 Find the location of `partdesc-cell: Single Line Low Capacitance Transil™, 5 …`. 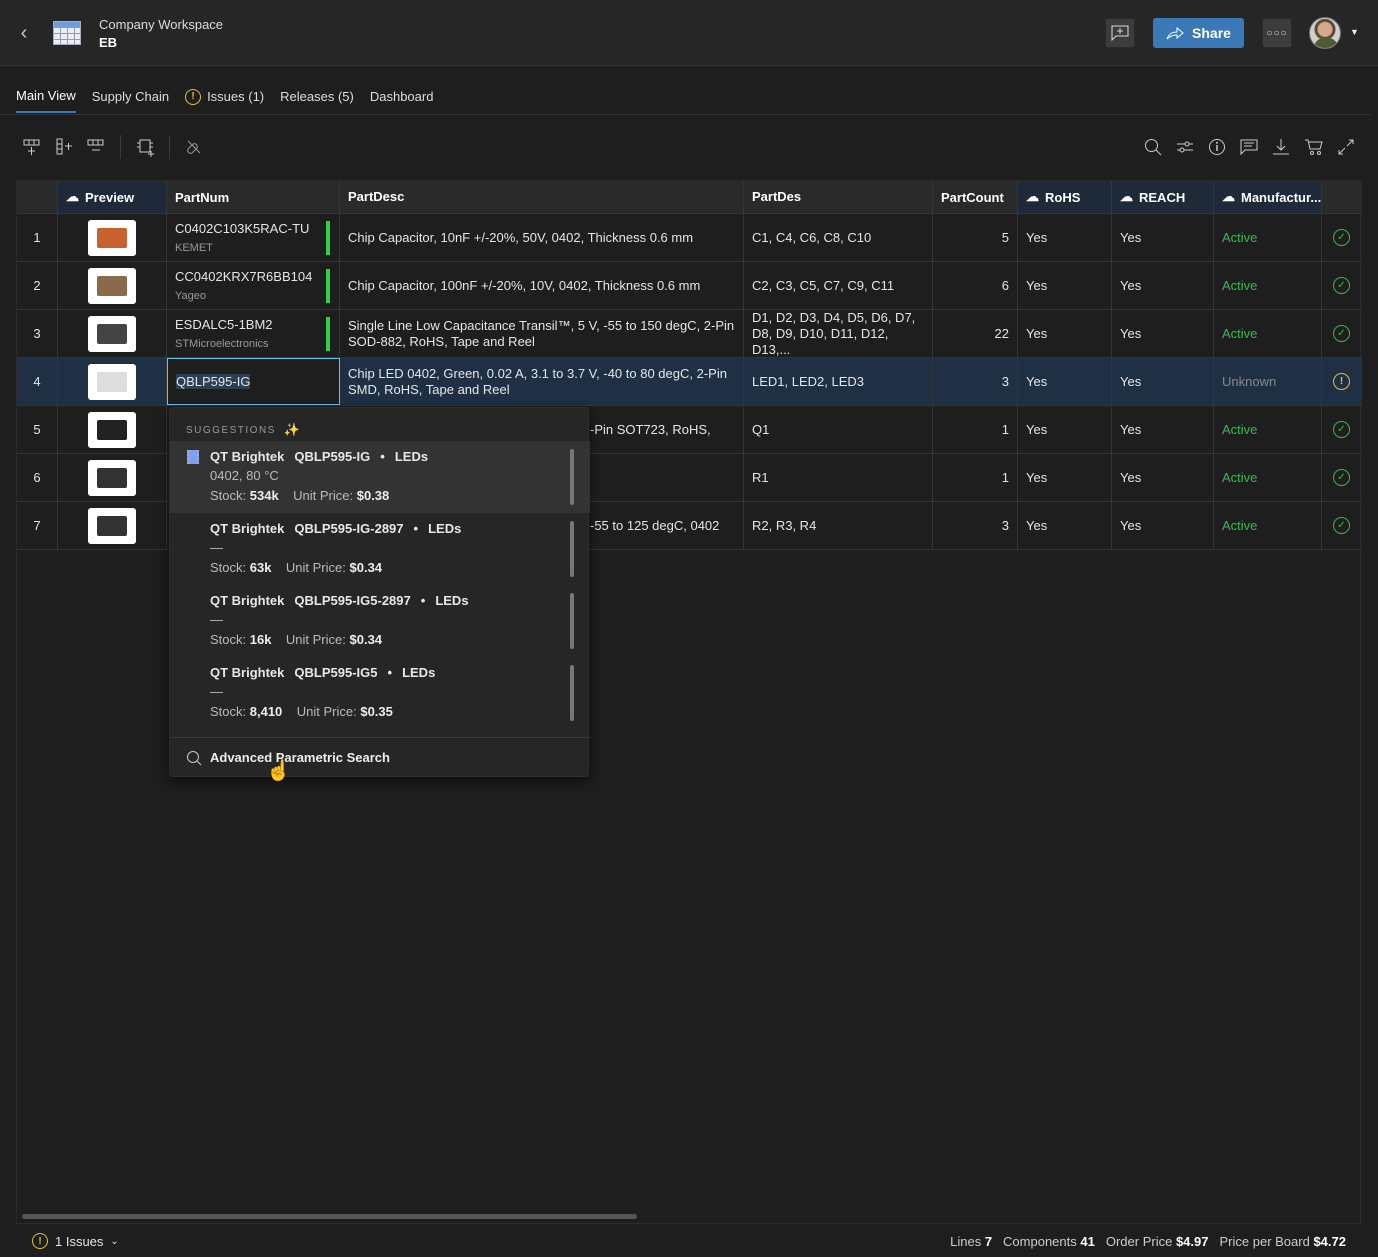

partdesc-cell: Single Line Low Capacitance Transil™, 5 … is located at coordinates (542, 333).